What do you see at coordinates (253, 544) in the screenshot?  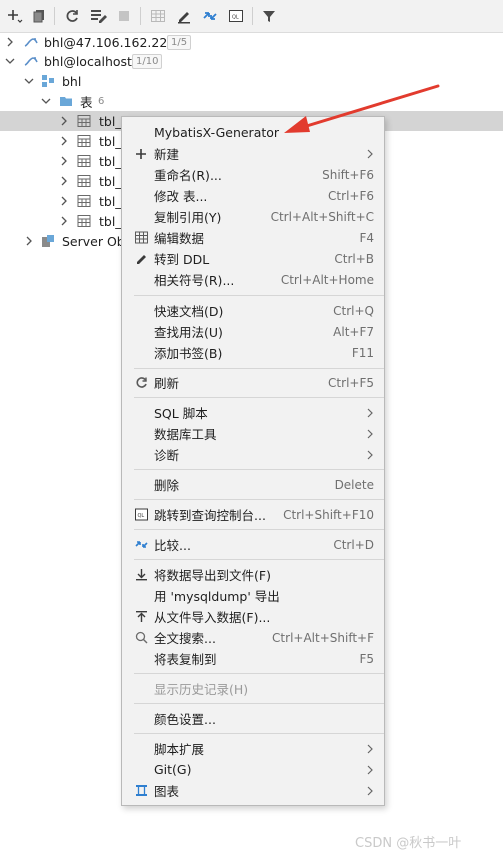 I see `menu-item-compare: 比较... Ctrl+D` at bounding box center [253, 544].